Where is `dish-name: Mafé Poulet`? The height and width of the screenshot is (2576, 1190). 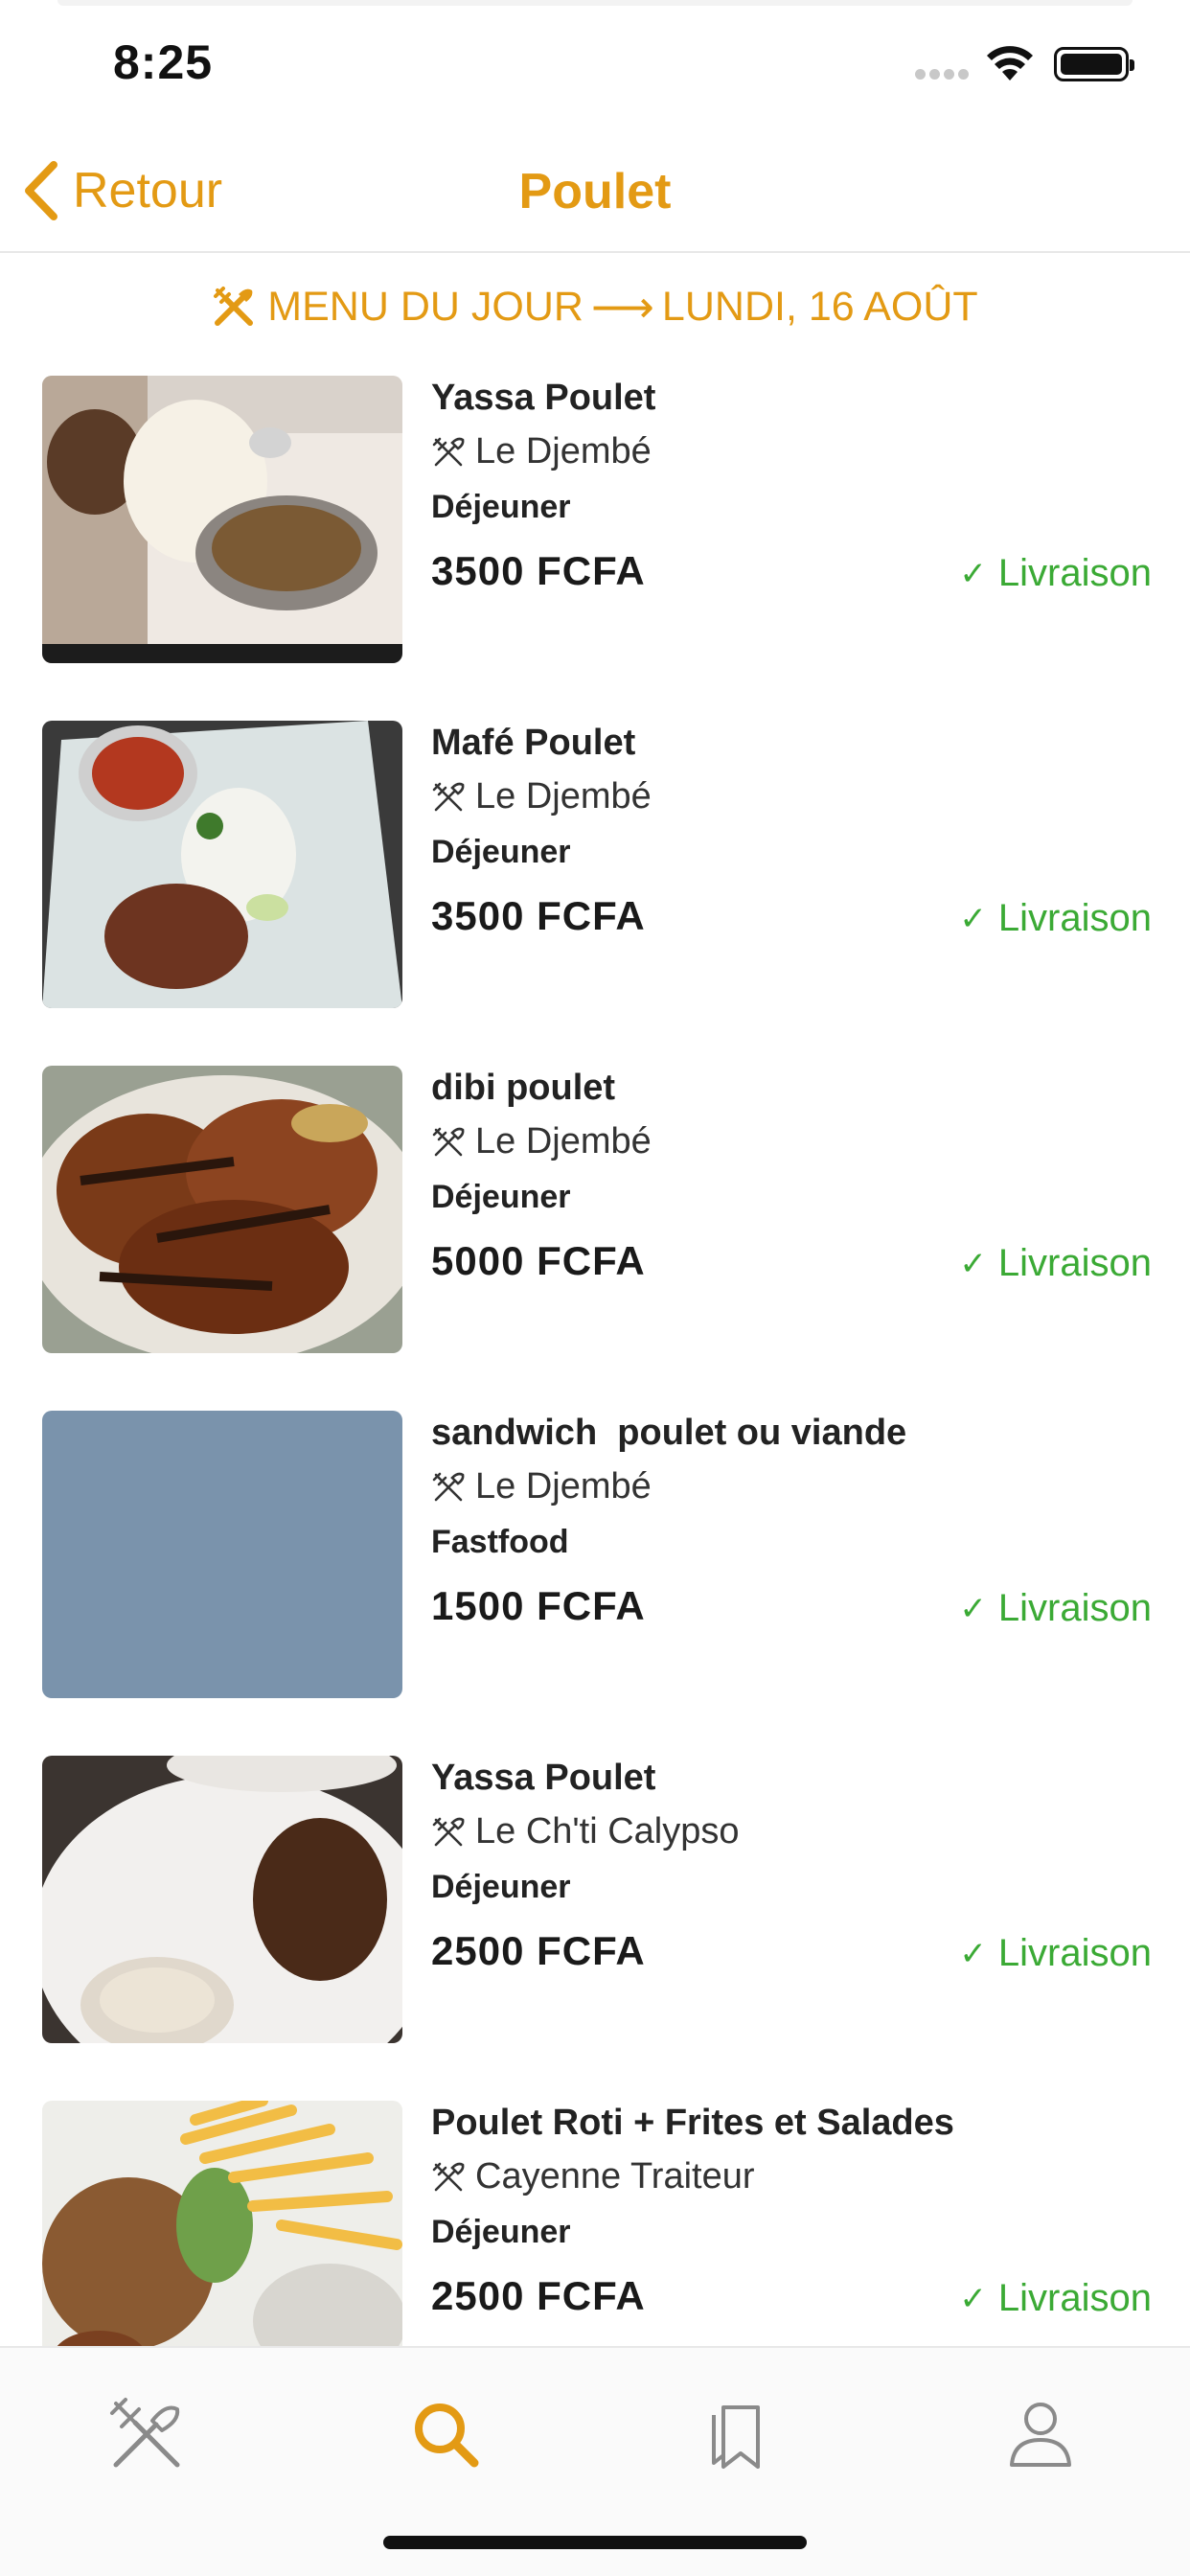
dish-name: Mafé Poulet is located at coordinates (533, 743).